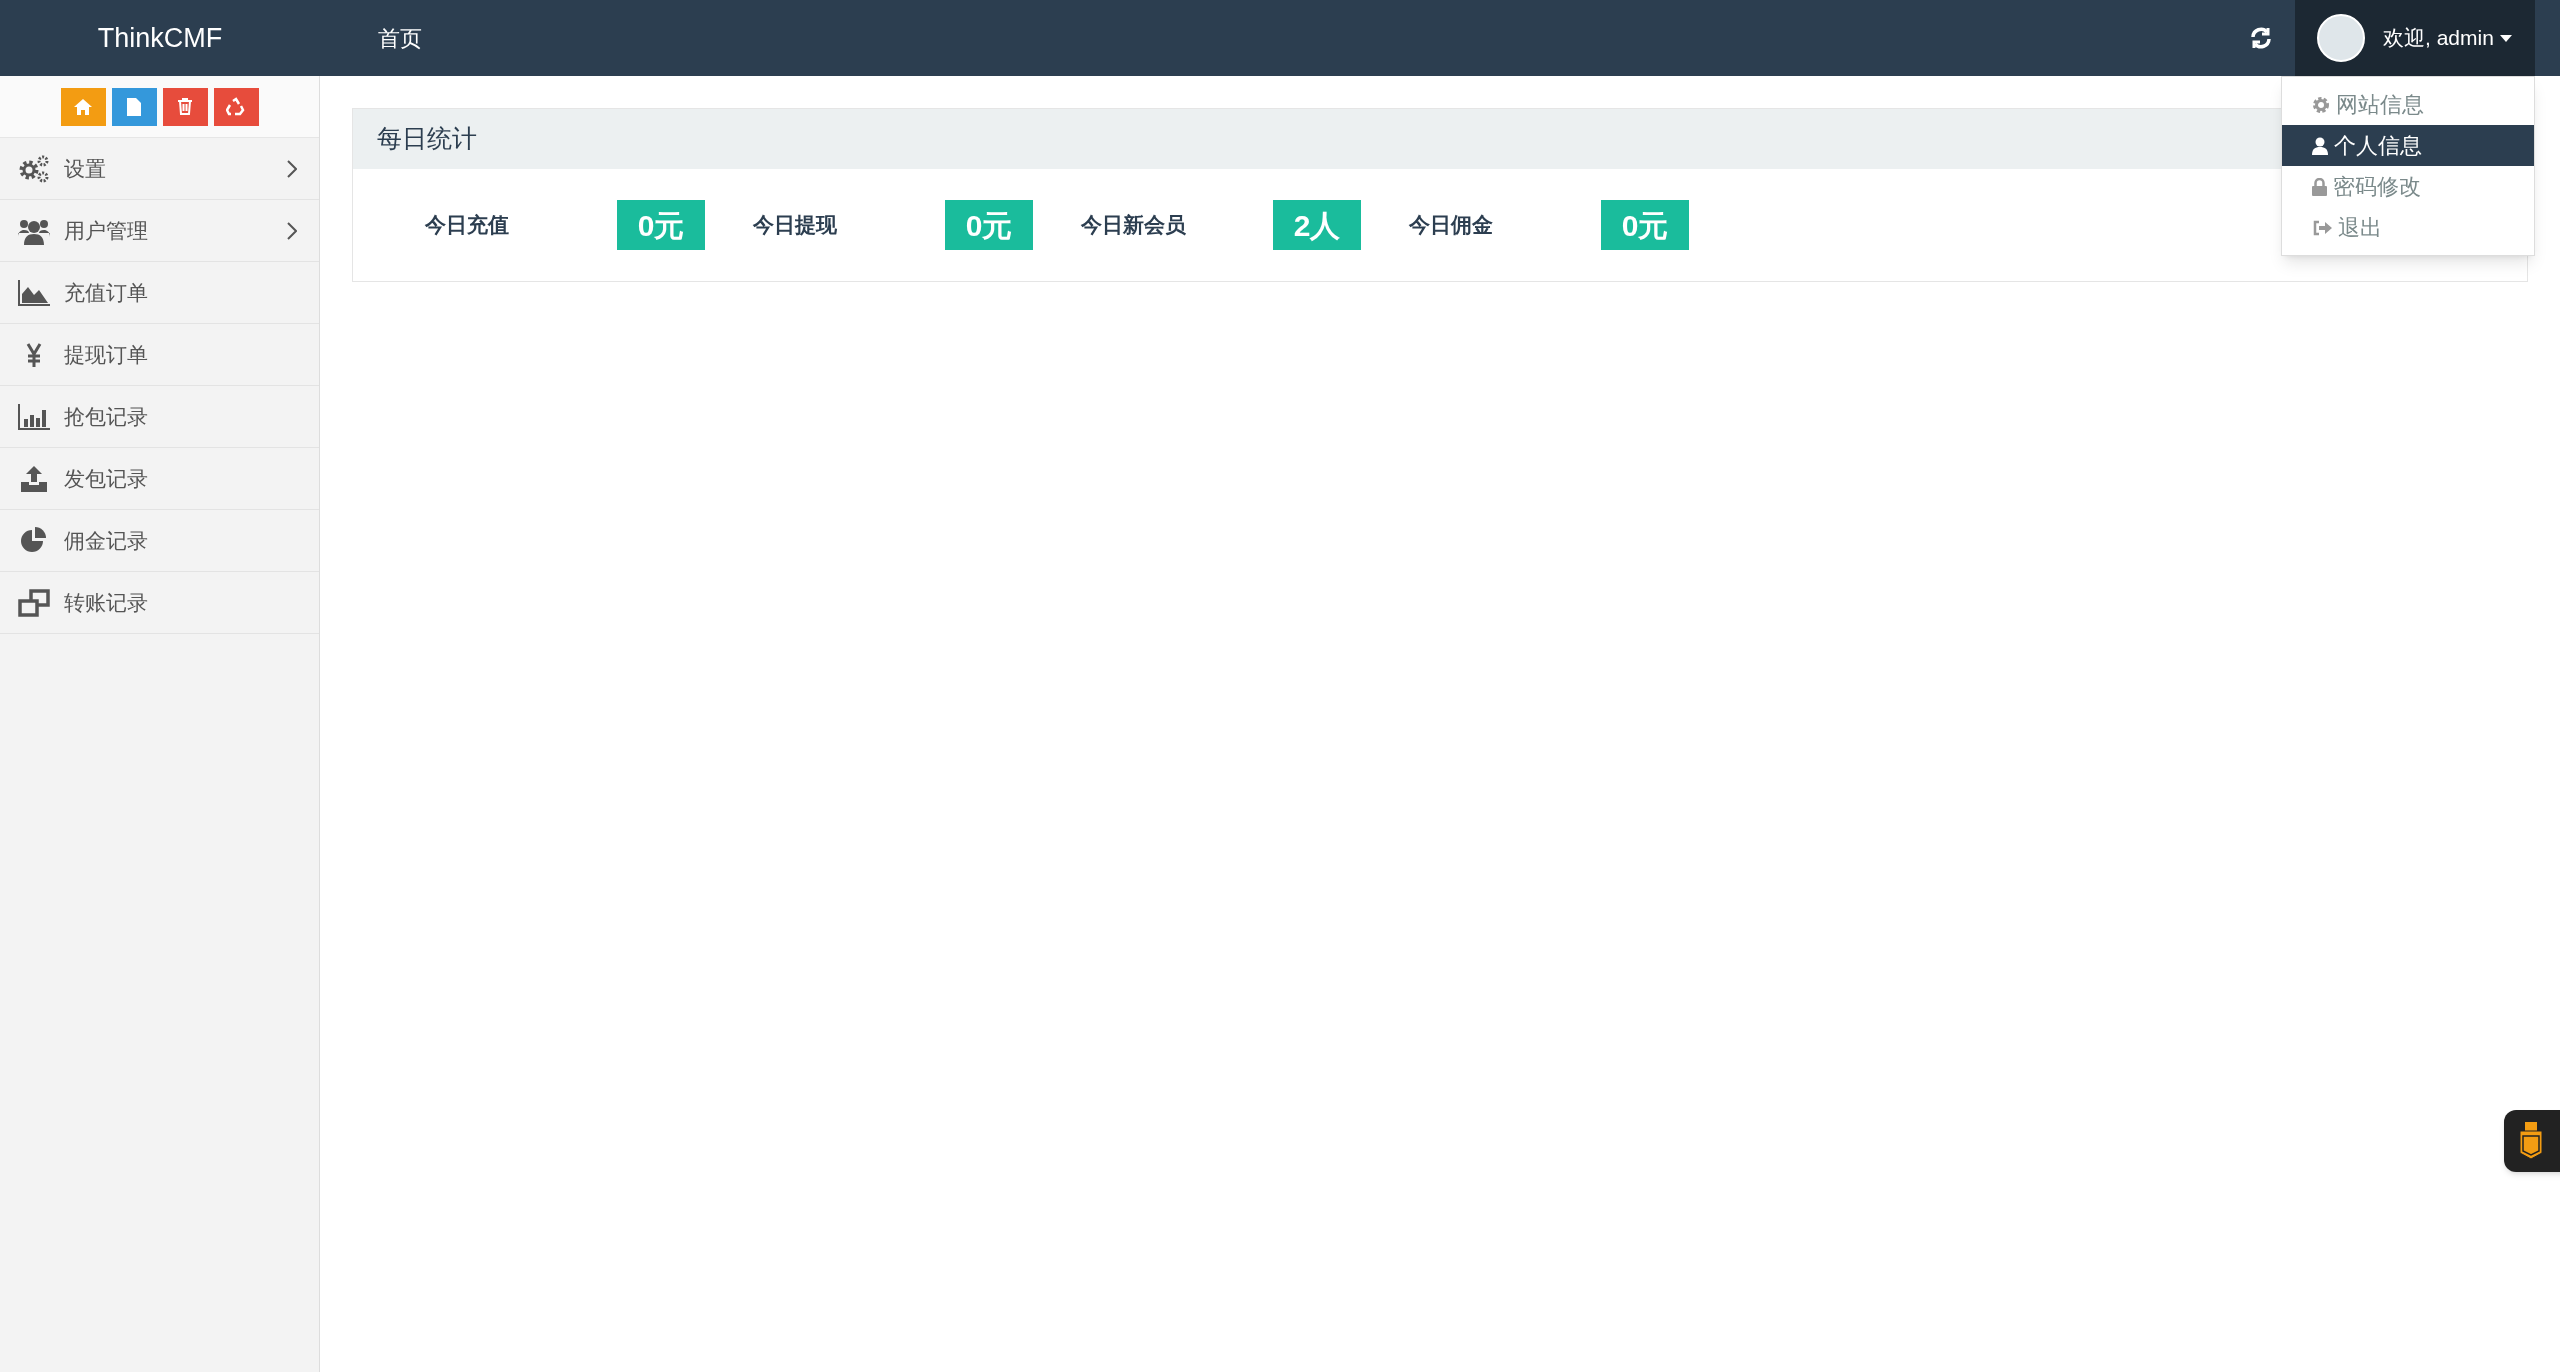  I want to click on usb-drive-icon, so click(2531, 1141).